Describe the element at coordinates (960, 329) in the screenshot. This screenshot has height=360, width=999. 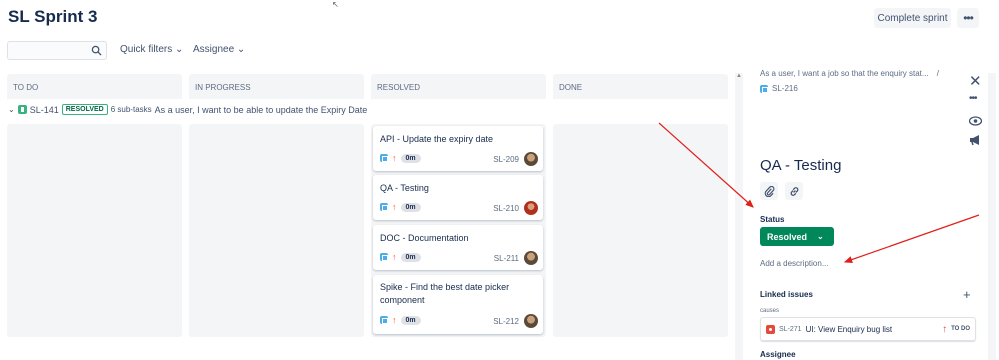
I see `linked-issue-status: TO DO` at that location.